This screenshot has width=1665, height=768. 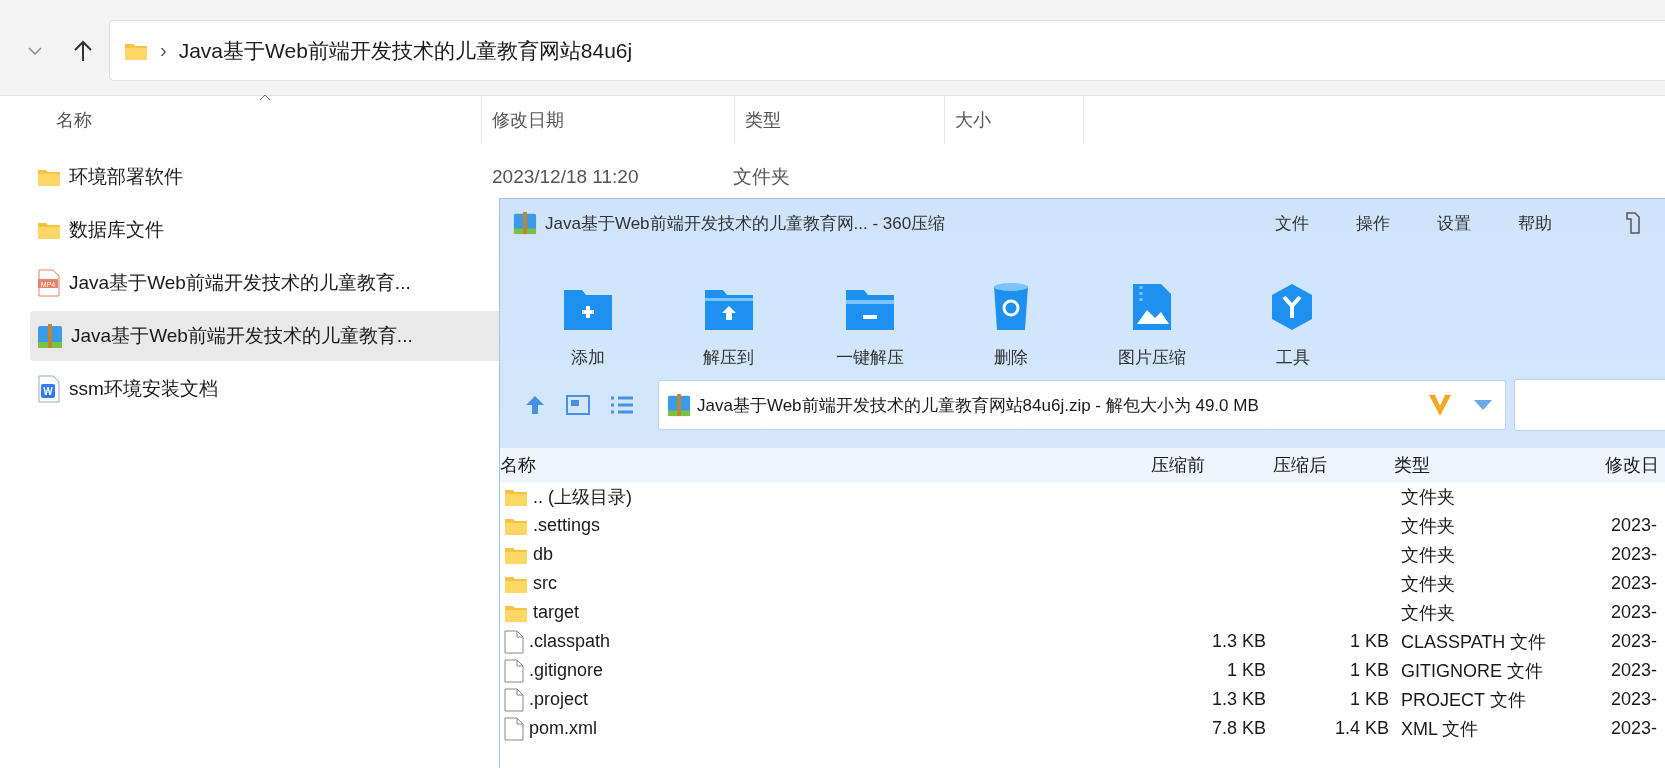 I want to click on column-header: 修改日, so click(x=1632, y=465).